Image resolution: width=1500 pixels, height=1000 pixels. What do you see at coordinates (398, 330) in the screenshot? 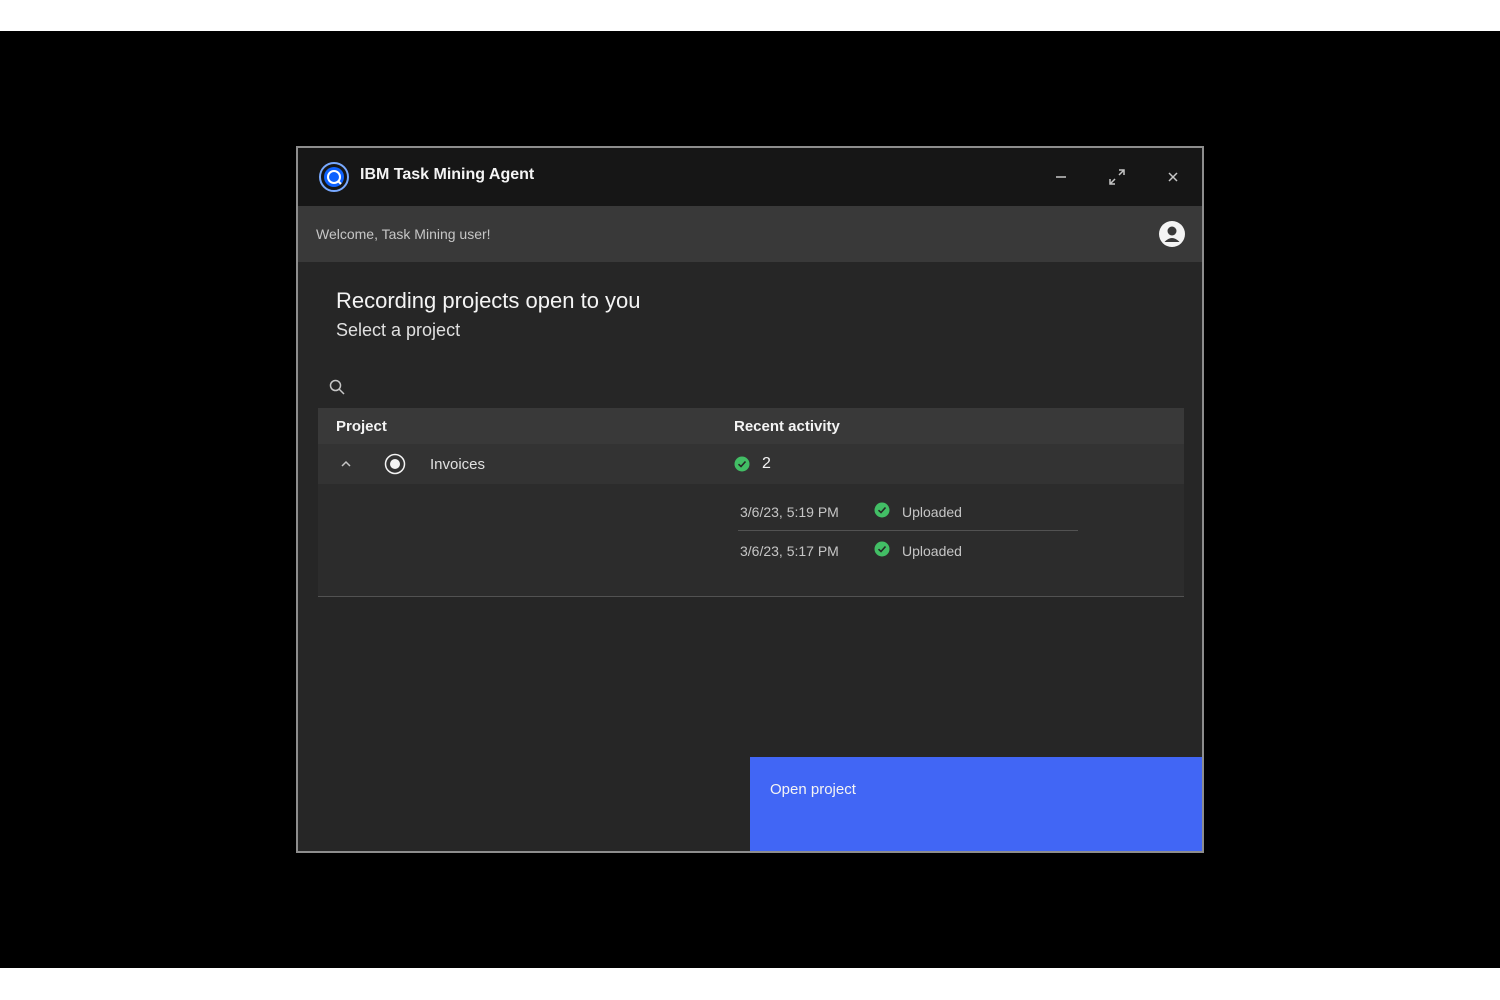
I see `page-subtitle: Select a project` at bounding box center [398, 330].